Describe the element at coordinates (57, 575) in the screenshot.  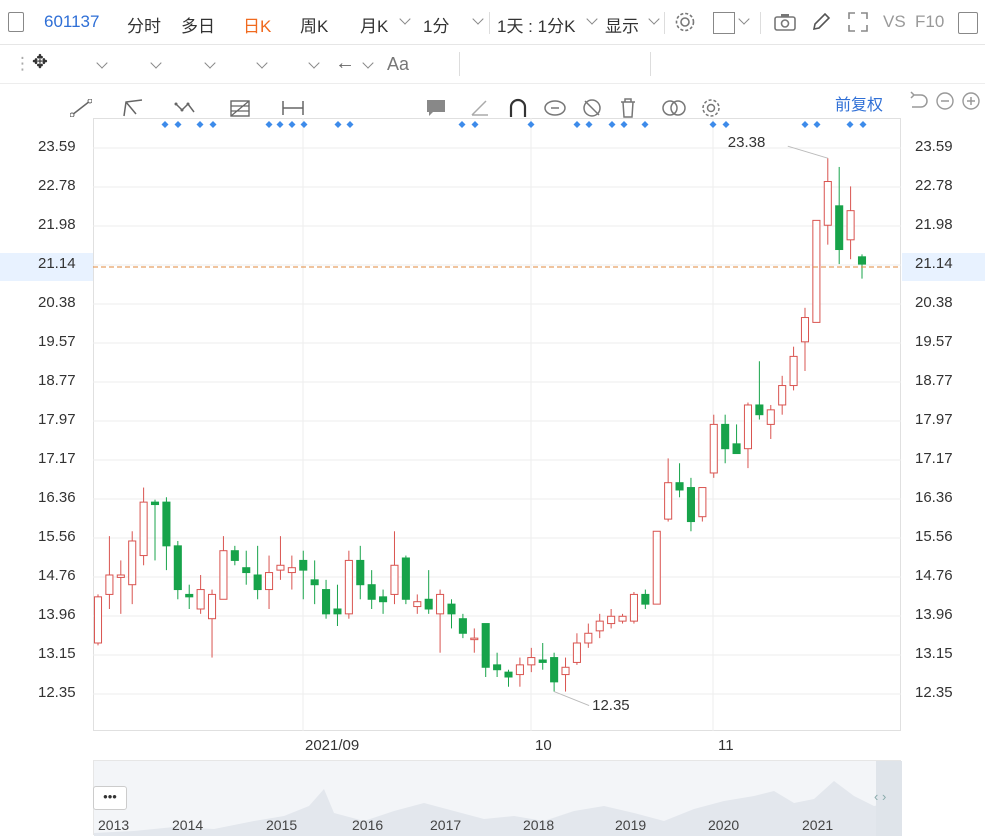
I see `y-tick-label-left: 14.76` at that location.